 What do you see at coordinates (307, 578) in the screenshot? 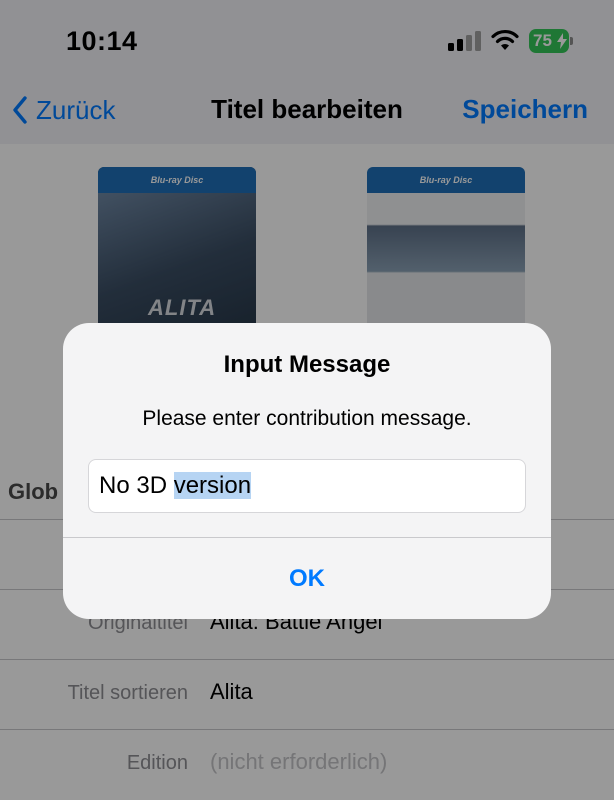
I see `ok-button: OK` at bounding box center [307, 578].